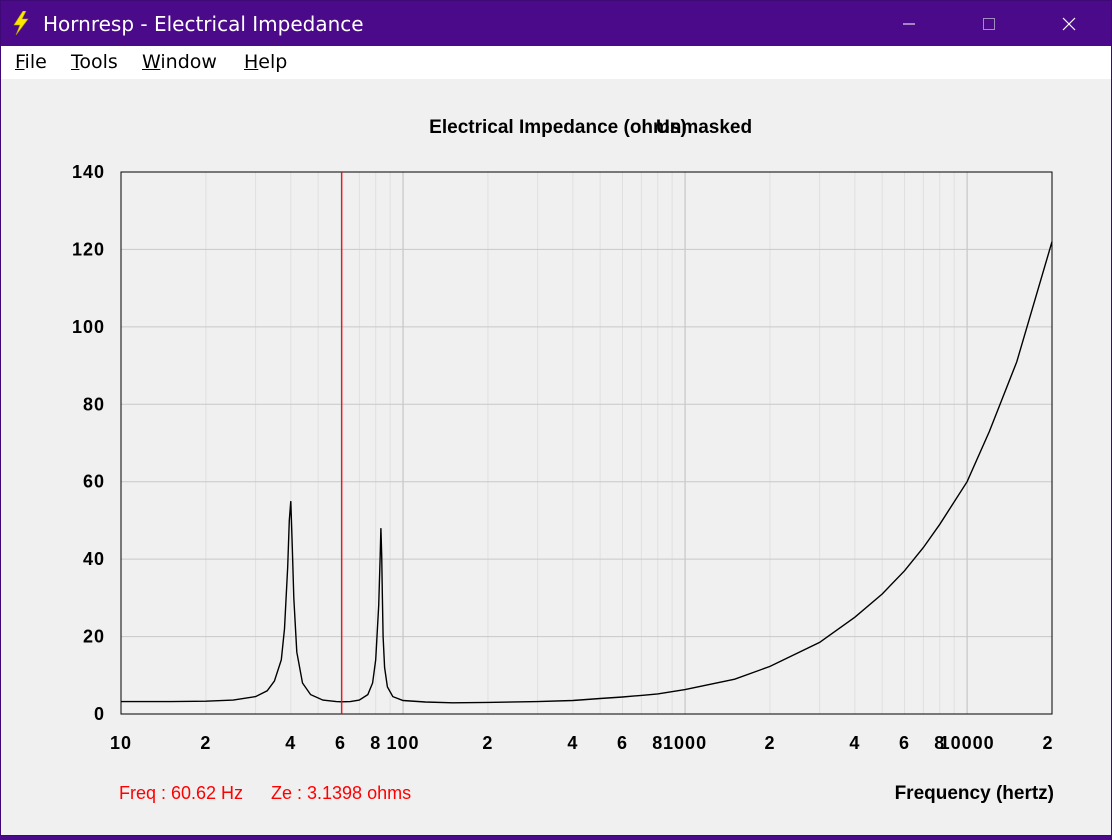 This screenshot has height=840, width=1112. Describe the element at coordinates (99, 714) in the screenshot. I see `y-tick-label: 0` at that location.